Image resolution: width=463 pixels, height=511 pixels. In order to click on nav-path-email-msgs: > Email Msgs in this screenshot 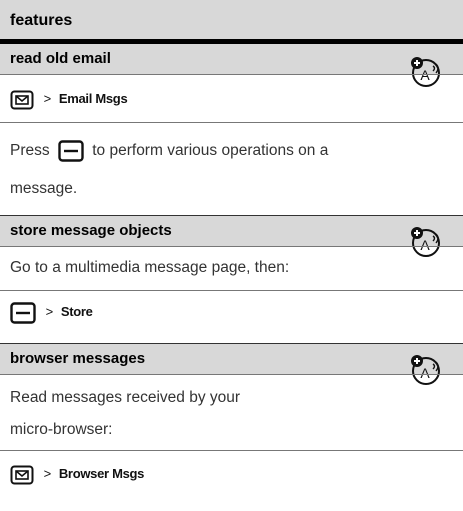, I will do `click(69, 100)`.